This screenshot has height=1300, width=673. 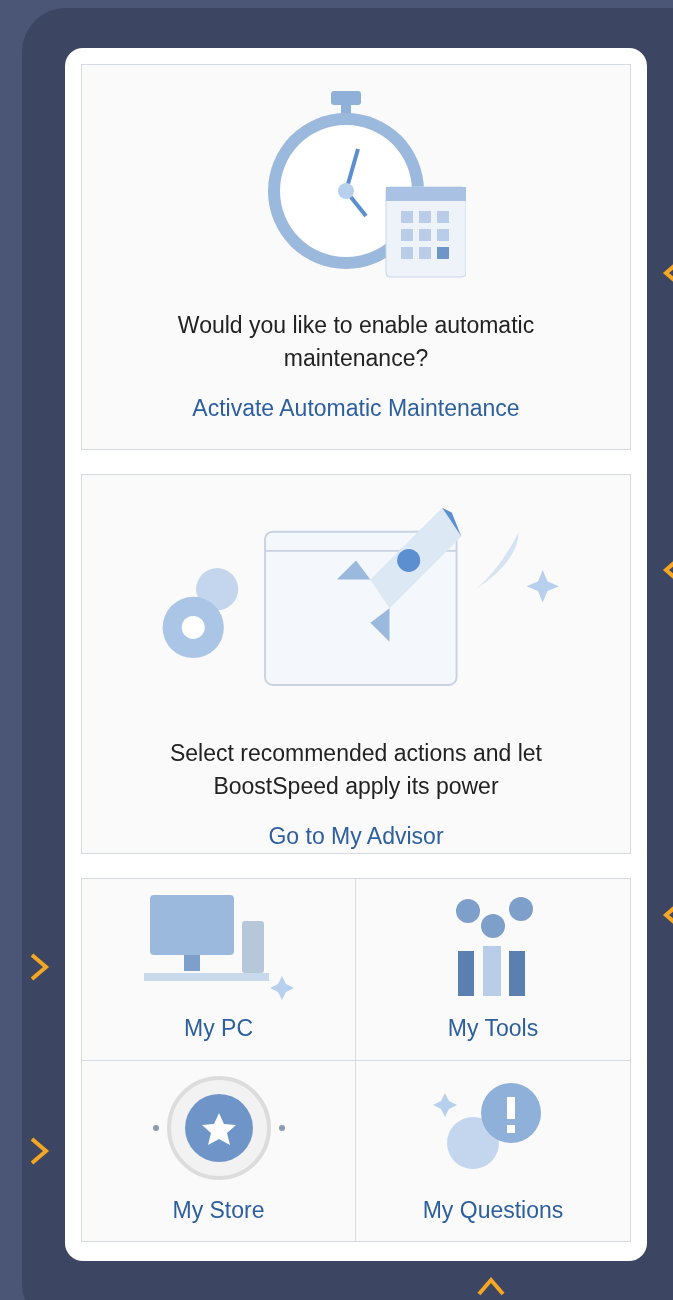 What do you see at coordinates (219, 1150) in the screenshot?
I see `tile: My Store` at bounding box center [219, 1150].